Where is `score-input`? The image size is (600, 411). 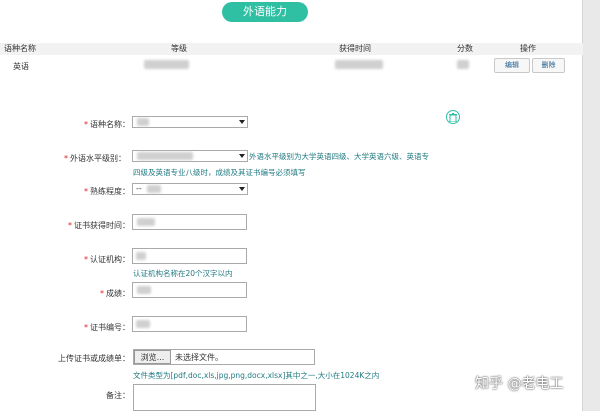
score-input is located at coordinates (189, 290).